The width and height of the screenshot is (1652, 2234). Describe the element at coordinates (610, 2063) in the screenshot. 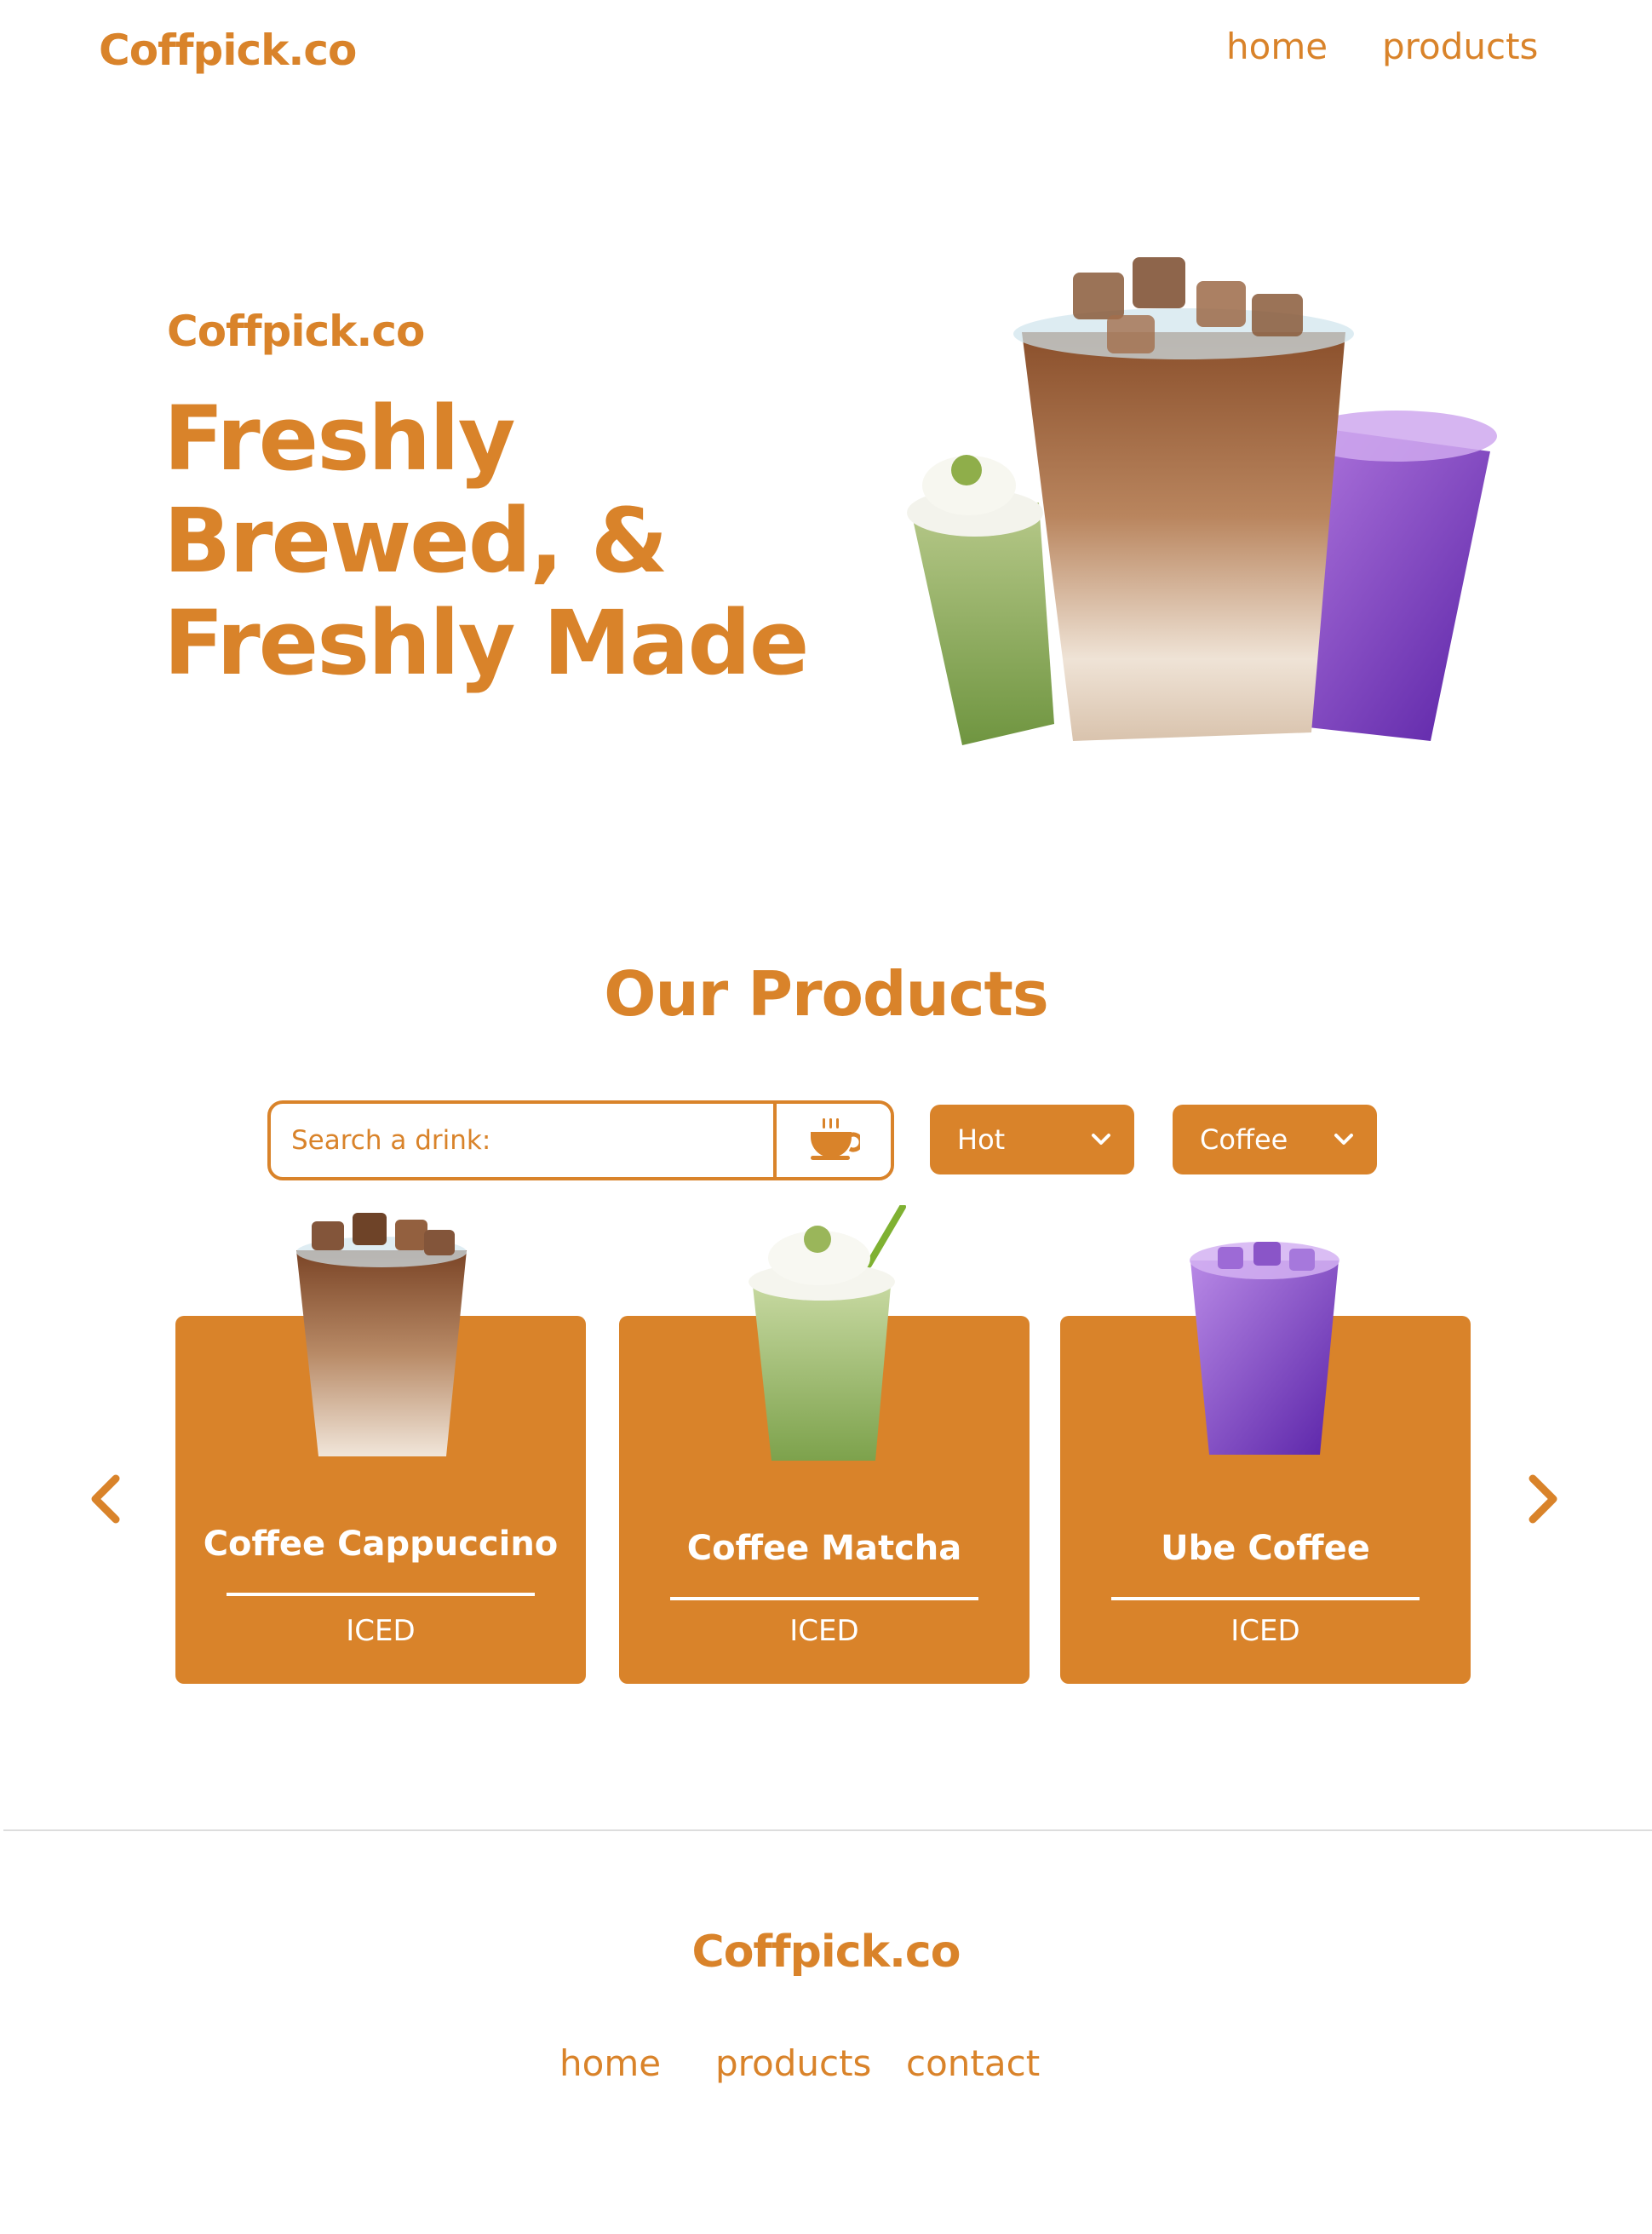

I see `footer-link-home: home` at that location.